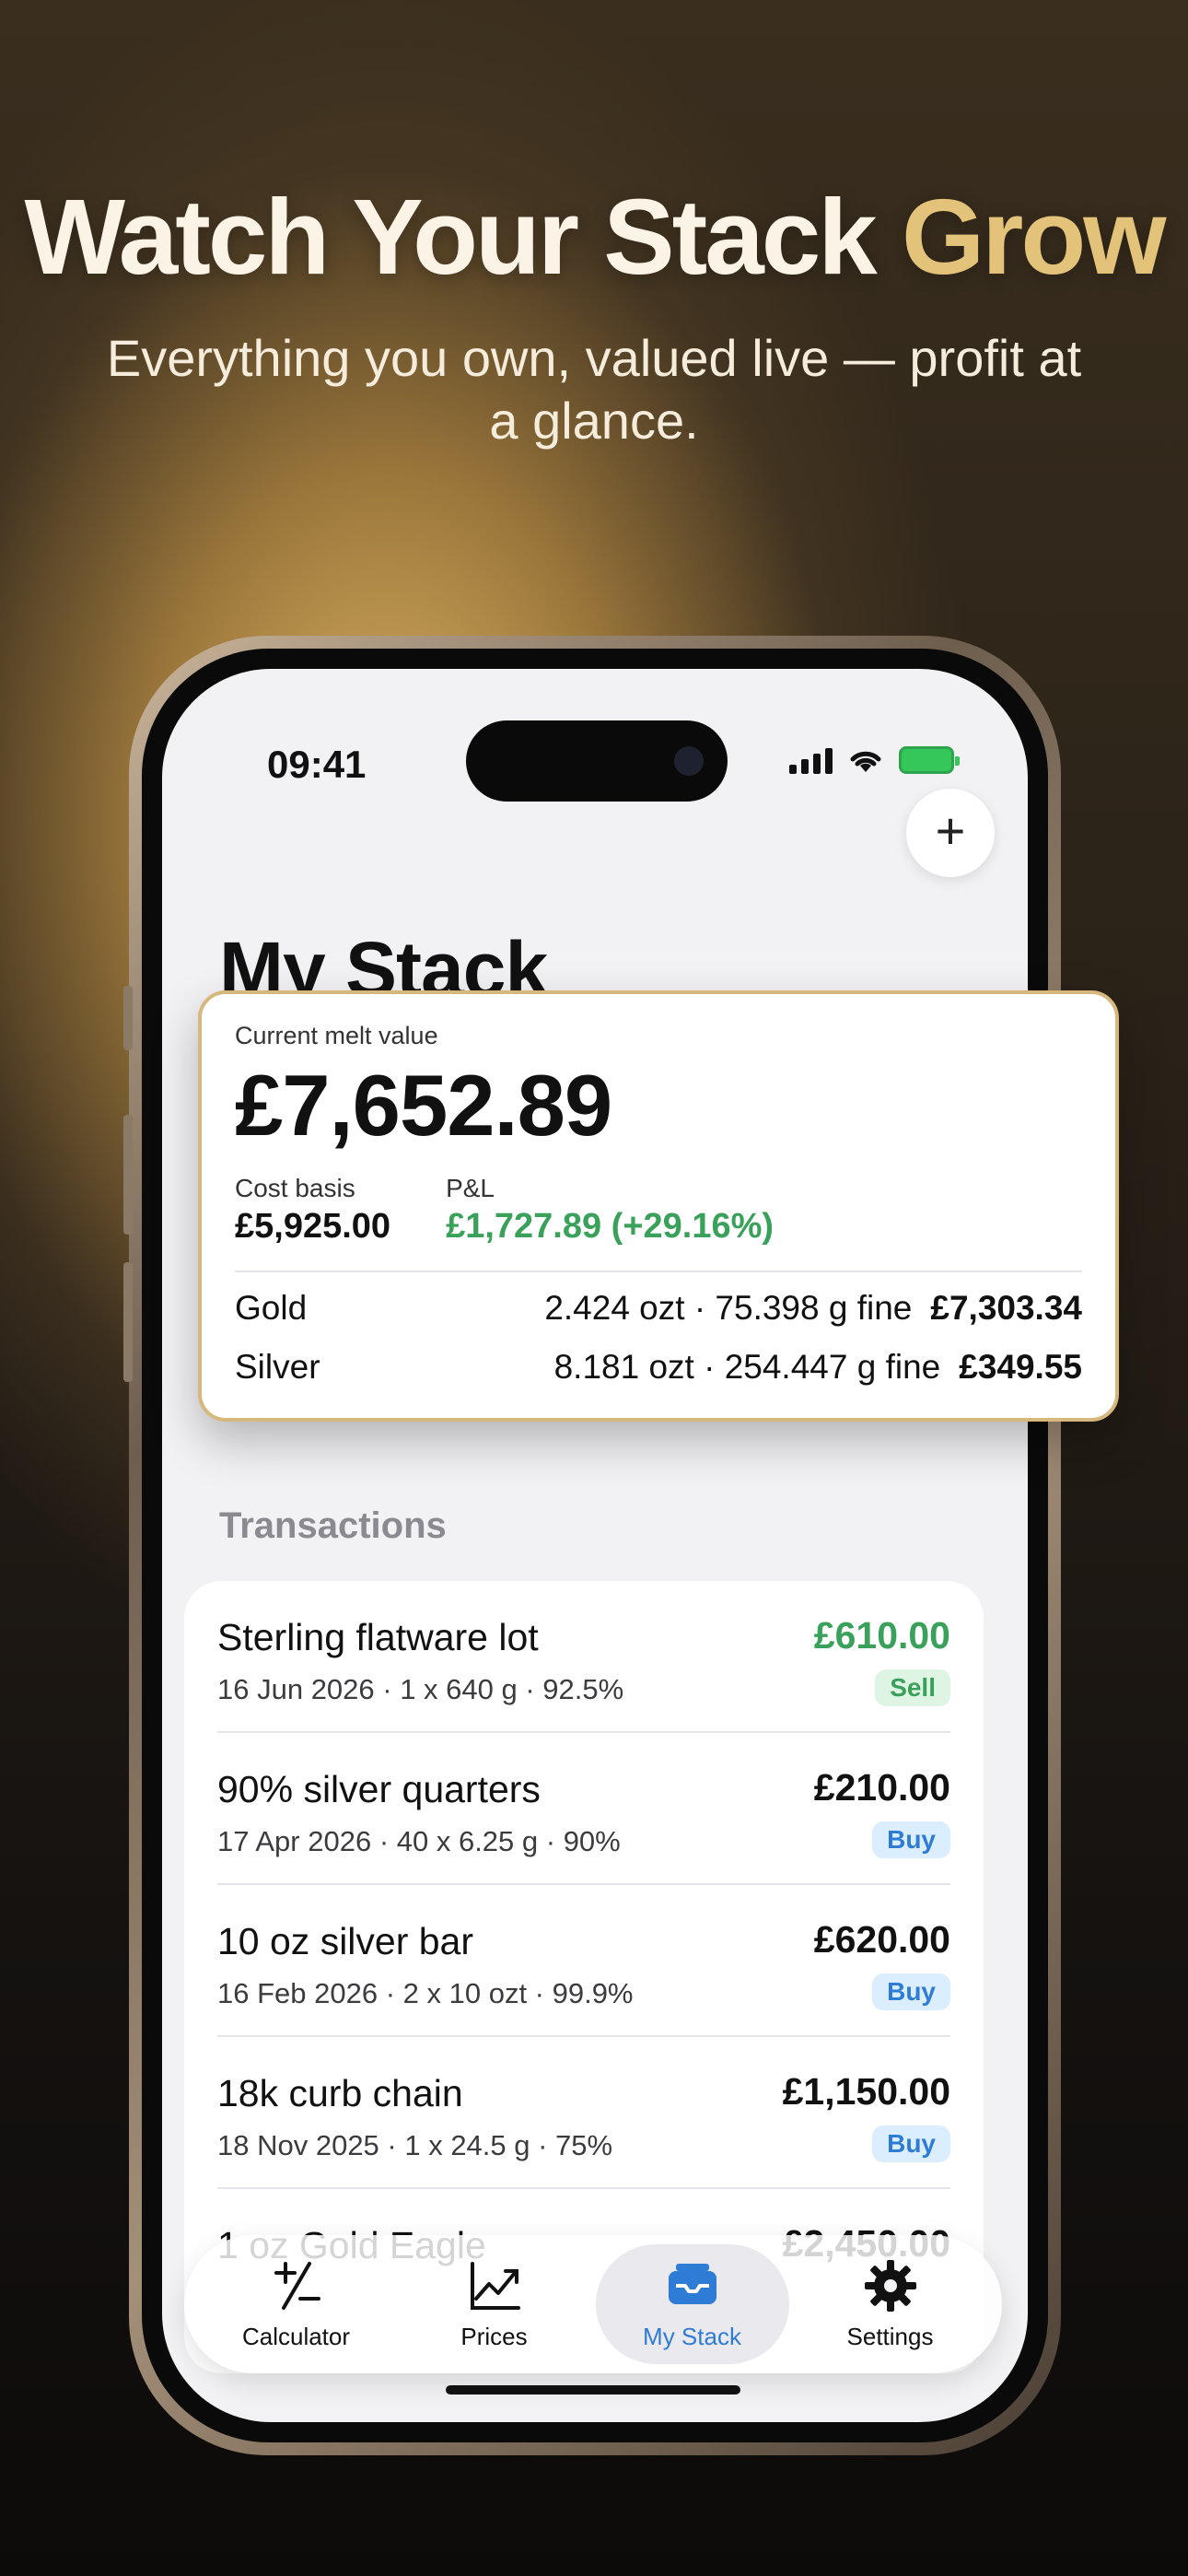 This screenshot has height=2576, width=1188. I want to click on transaction-name: Sterling flatware lot, so click(378, 1637).